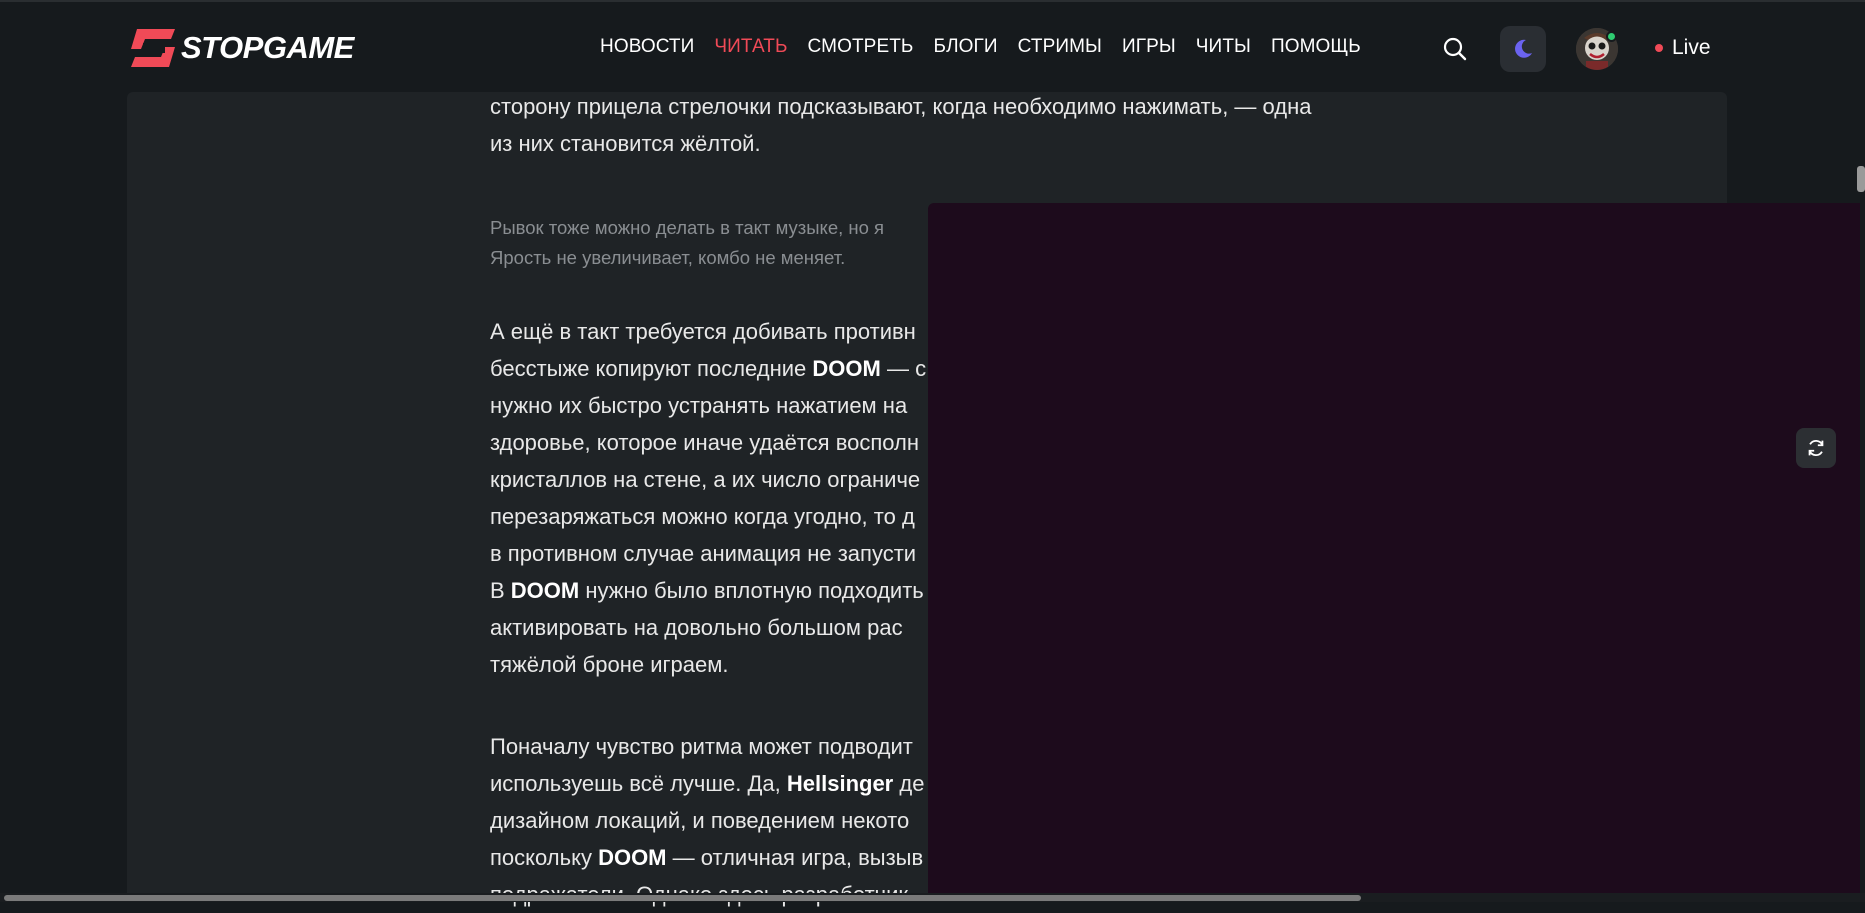 This screenshot has height=913, width=1865. What do you see at coordinates (267, 47) in the screenshot?
I see `logo-text: STOPGAME` at bounding box center [267, 47].